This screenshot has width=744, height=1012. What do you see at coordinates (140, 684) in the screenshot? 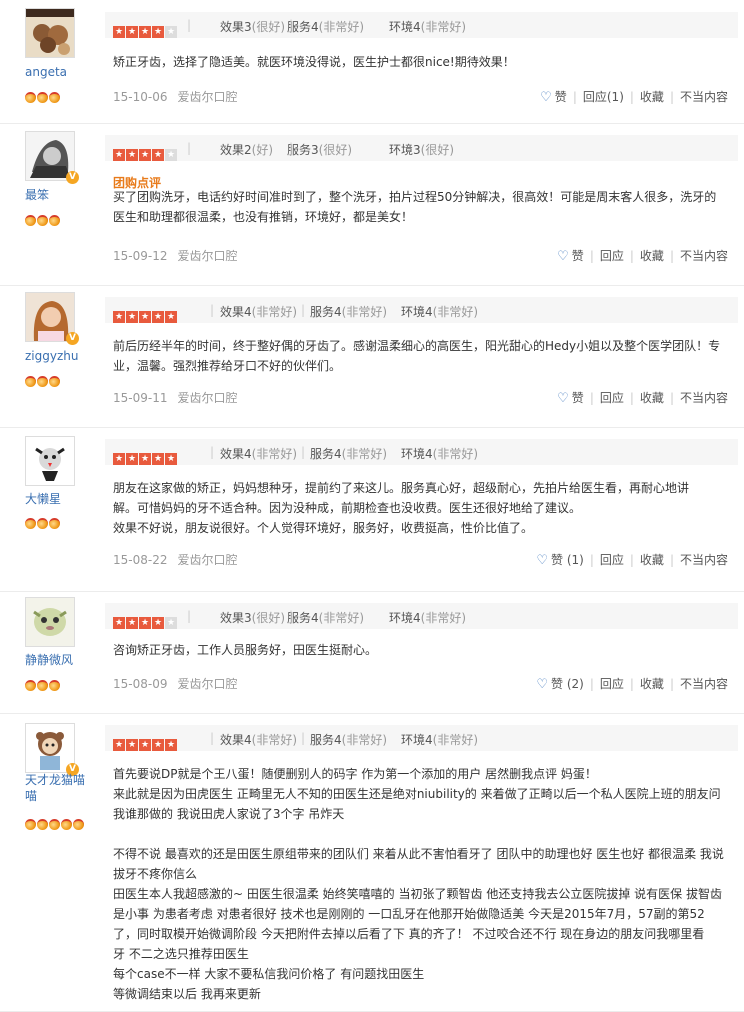
I see `review-date: 15-08-09` at bounding box center [140, 684].